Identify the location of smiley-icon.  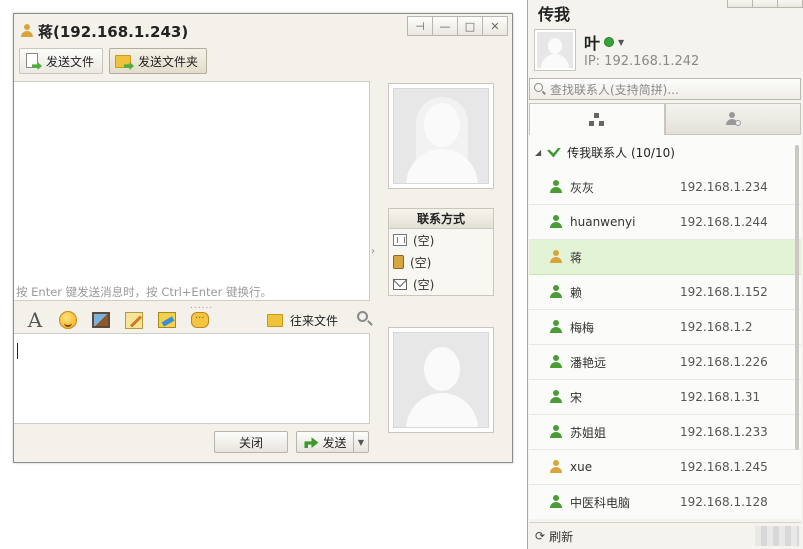
(68, 320).